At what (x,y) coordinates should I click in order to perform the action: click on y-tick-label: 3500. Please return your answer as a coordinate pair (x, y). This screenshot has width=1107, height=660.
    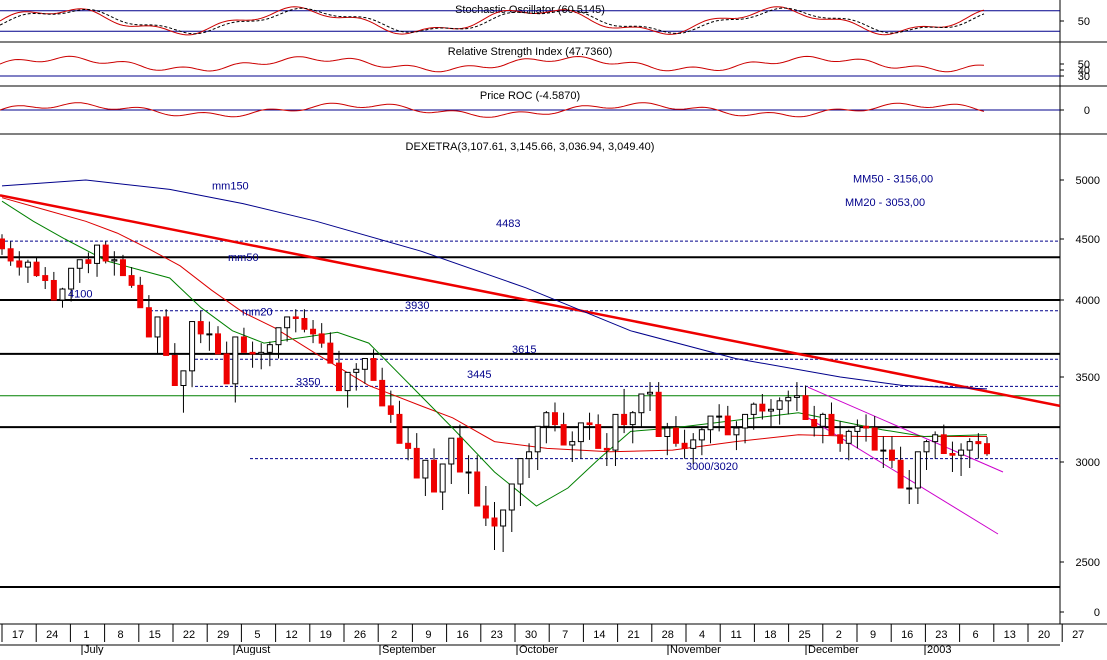
    Looking at the image, I should click on (1088, 378).